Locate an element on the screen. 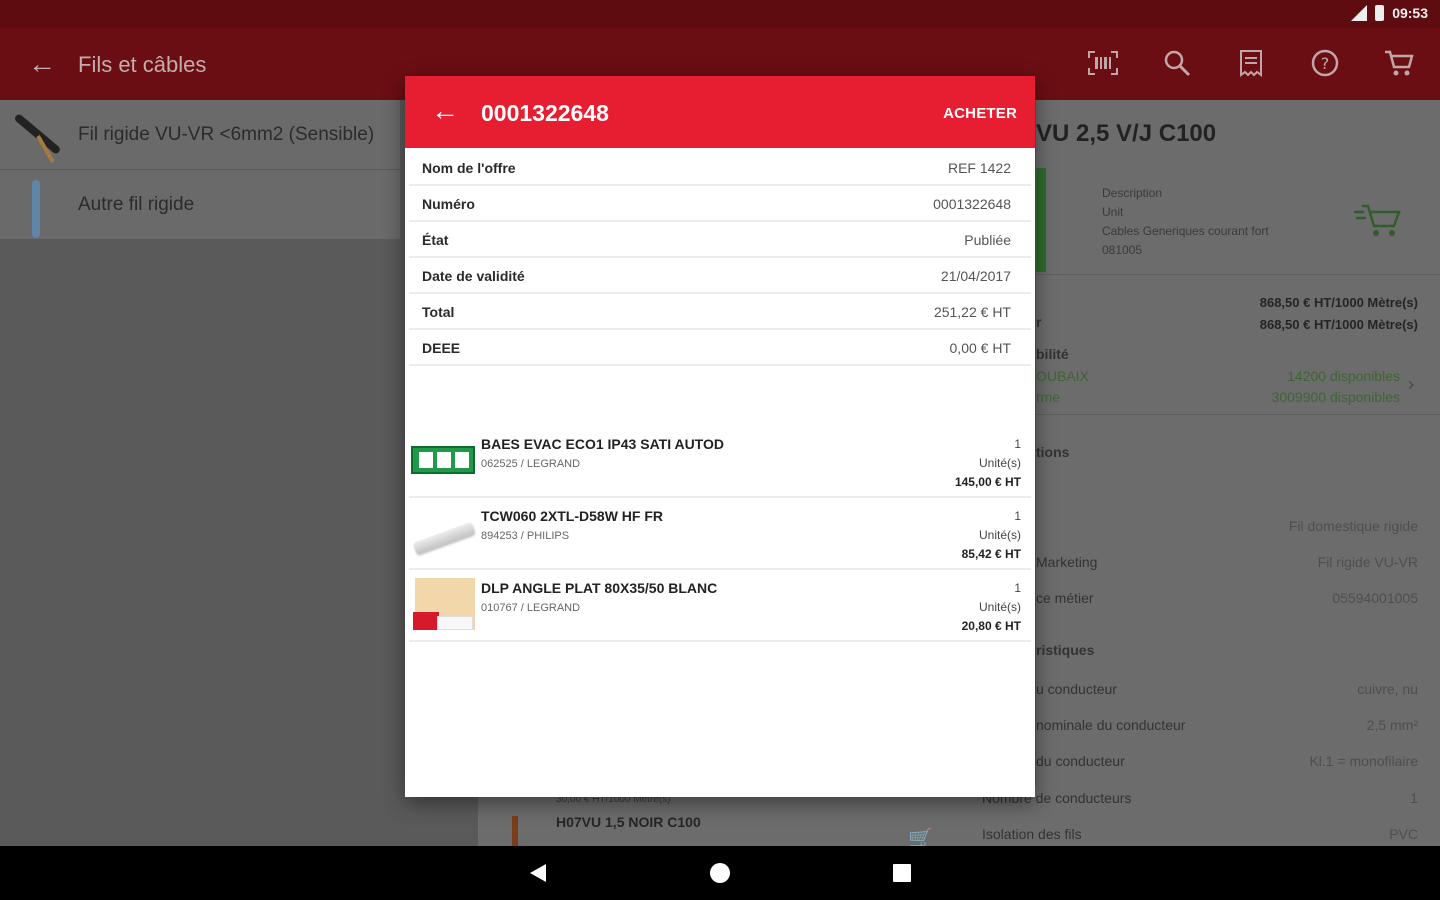 Image resolution: width=1440 pixels, height=900 pixels. info-value: 0001322648 is located at coordinates (972, 204).